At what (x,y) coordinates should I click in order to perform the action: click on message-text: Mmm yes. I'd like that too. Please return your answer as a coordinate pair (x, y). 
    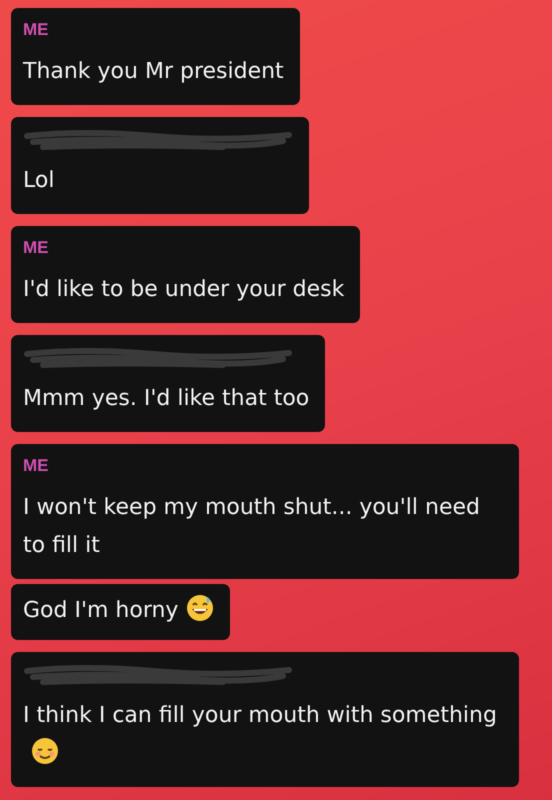
    Looking at the image, I should click on (166, 399).